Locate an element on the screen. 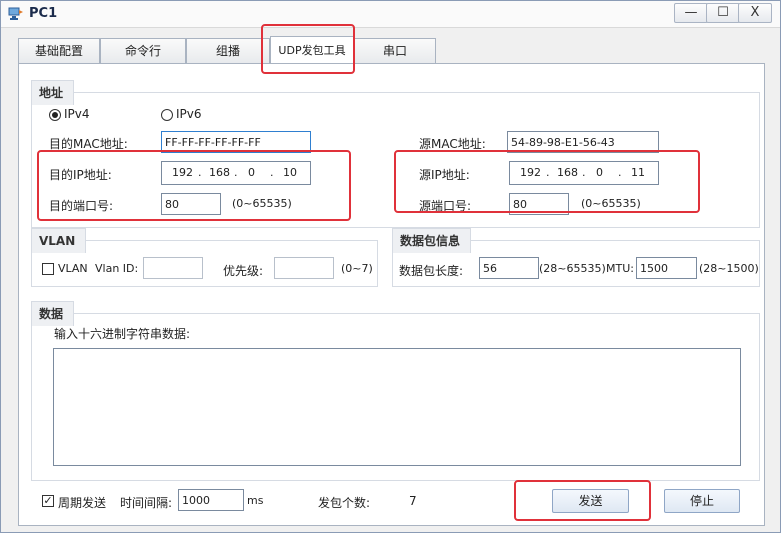 The width and height of the screenshot is (781, 533). packet-length-label: 数据包长度: is located at coordinates (431, 271).